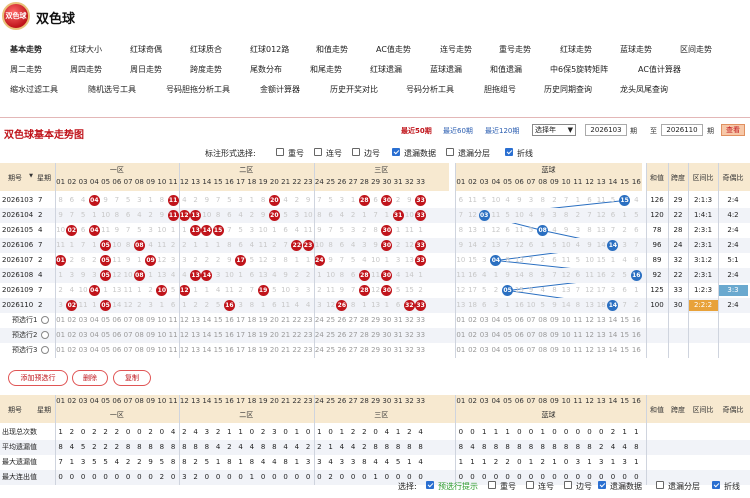 The height and width of the screenshot is (498, 750). What do you see at coordinates (644, 89) in the screenshot?
I see `nav-item: 龙头凤尾查询` at bounding box center [644, 89].